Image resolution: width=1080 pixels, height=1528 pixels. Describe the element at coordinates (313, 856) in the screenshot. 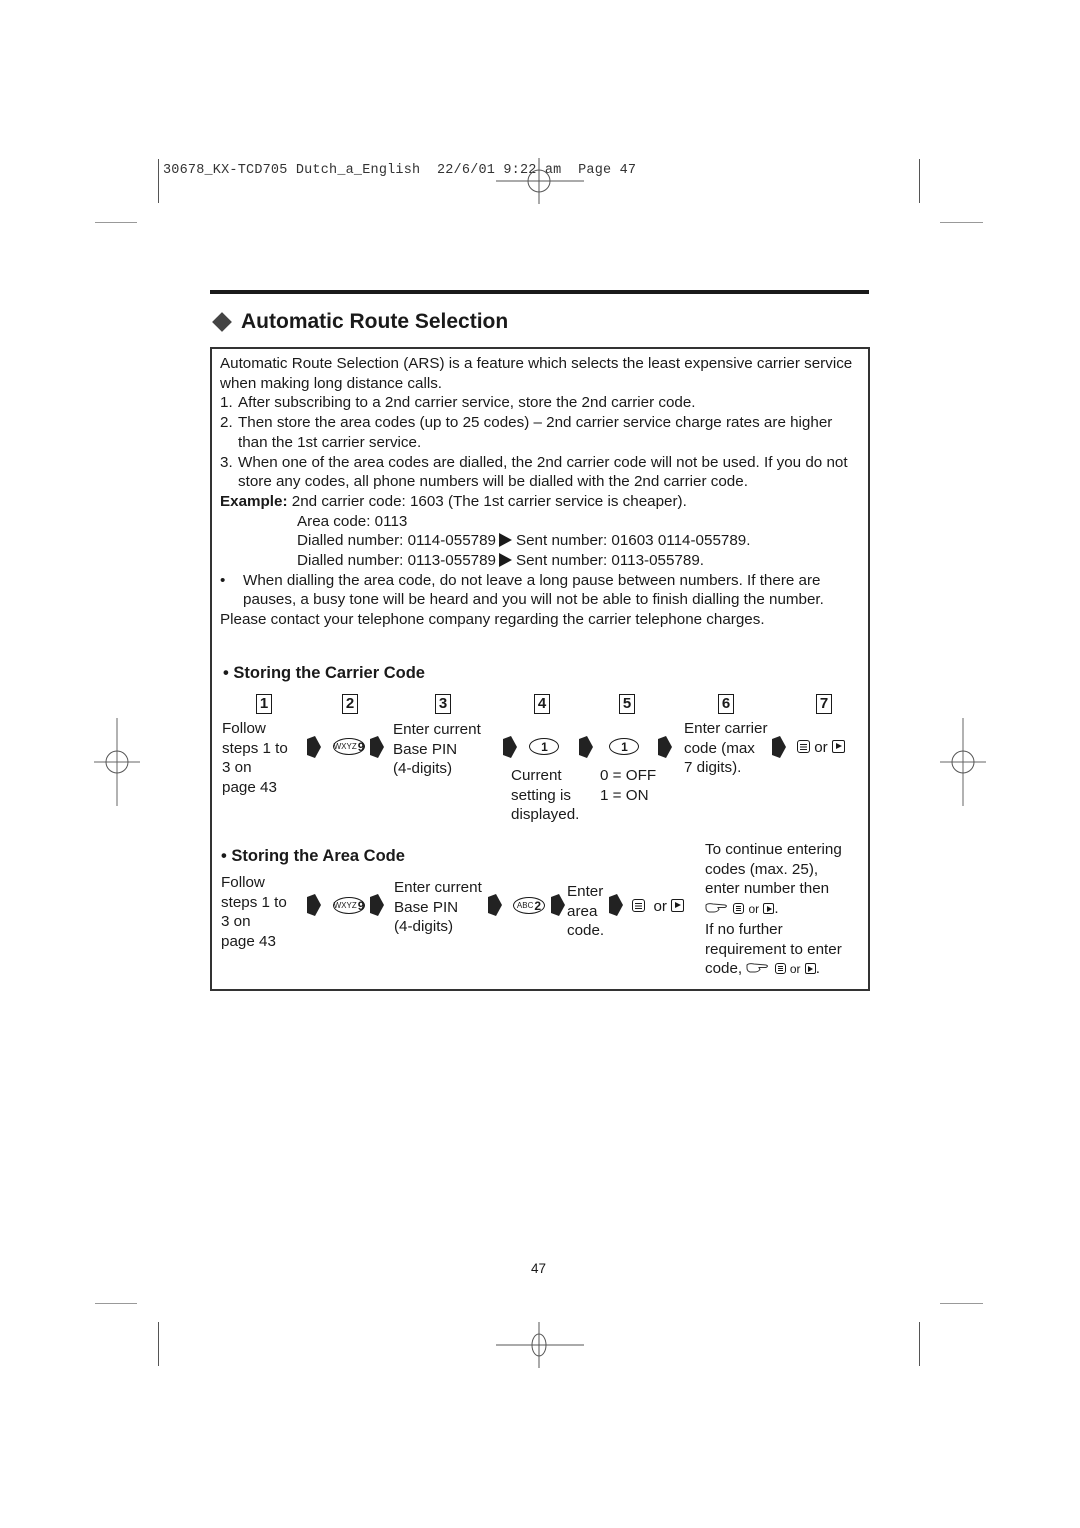

I see `area-code-heading: • Storing the Area Code` at that location.